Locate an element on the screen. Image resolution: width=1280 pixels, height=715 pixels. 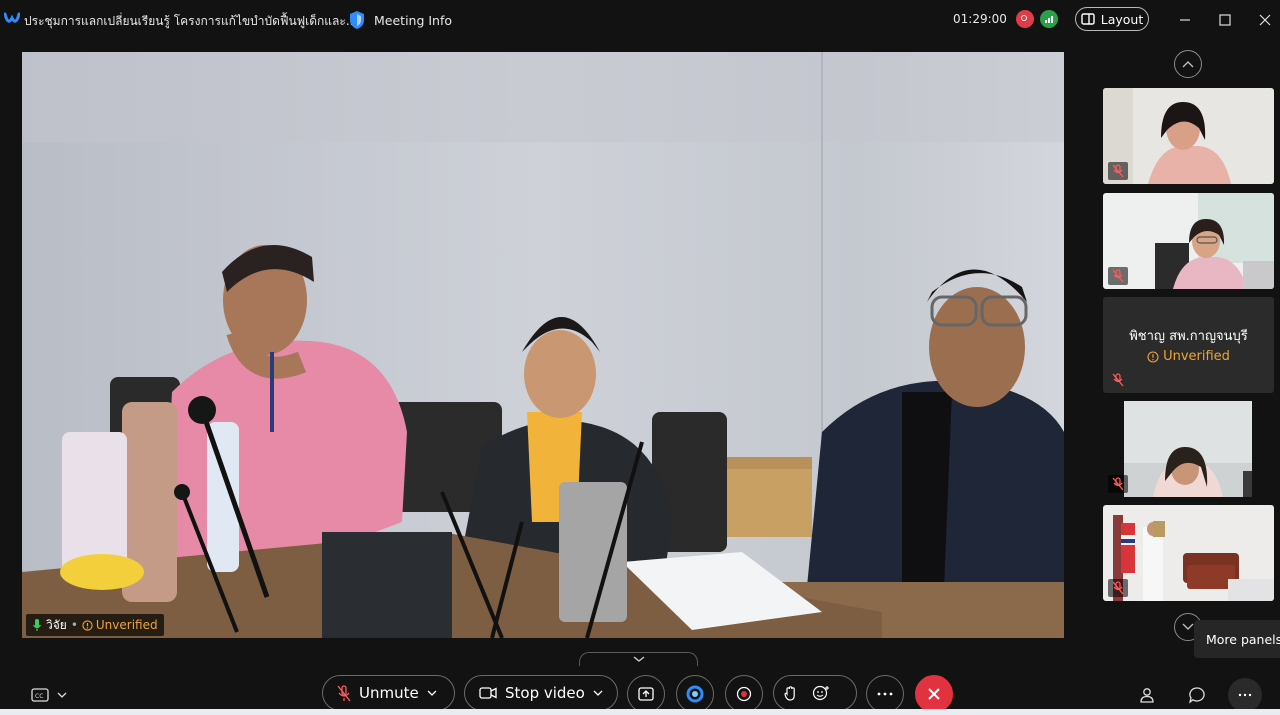
layout-icon is located at coordinates (1088, 19).